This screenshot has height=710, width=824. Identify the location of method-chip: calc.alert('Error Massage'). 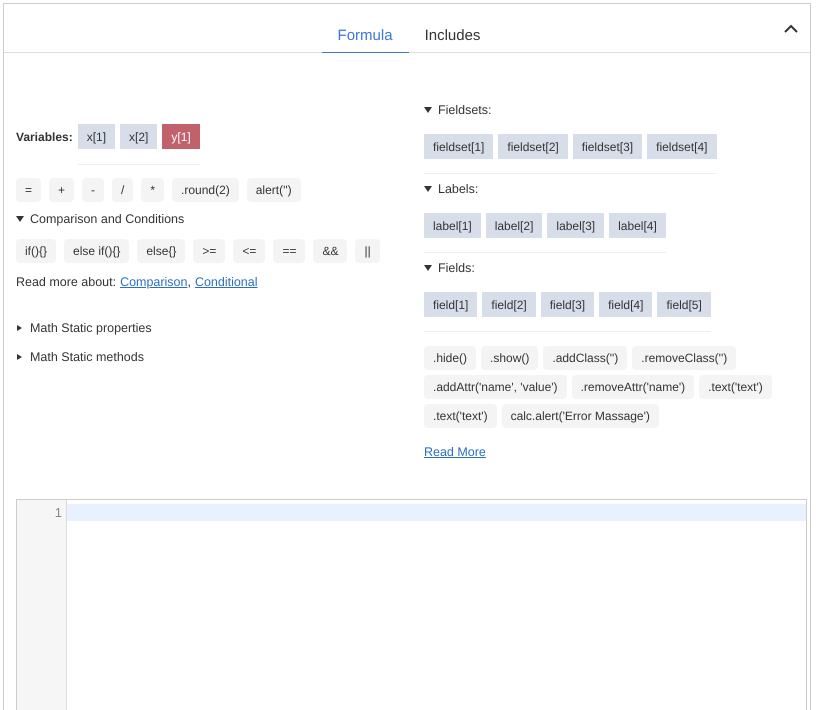
(580, 416).